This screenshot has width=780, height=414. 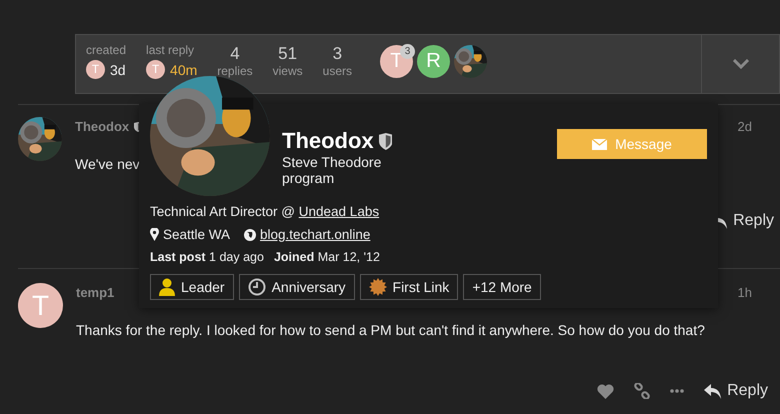 What do you see at coordinates (192, 287) in the screenshot?
I see `badge: Leader` at bounding box center [192, 287].